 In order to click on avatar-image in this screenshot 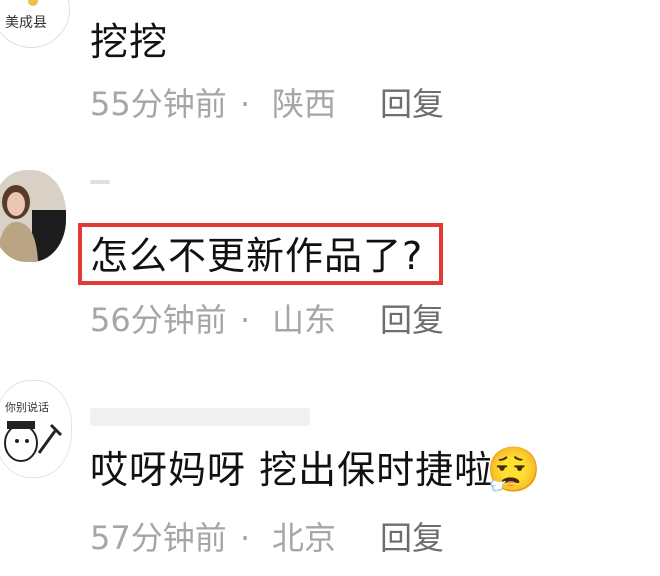, I will do `click(33, 216)`.